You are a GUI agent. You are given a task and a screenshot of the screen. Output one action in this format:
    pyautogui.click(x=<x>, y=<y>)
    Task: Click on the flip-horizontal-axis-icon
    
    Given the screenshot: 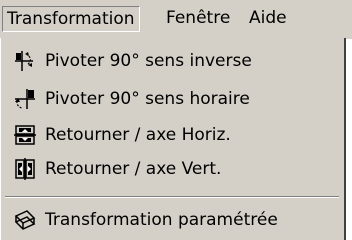 What is the action you would take?
    pyautogui.click(x=25, y=135)
    